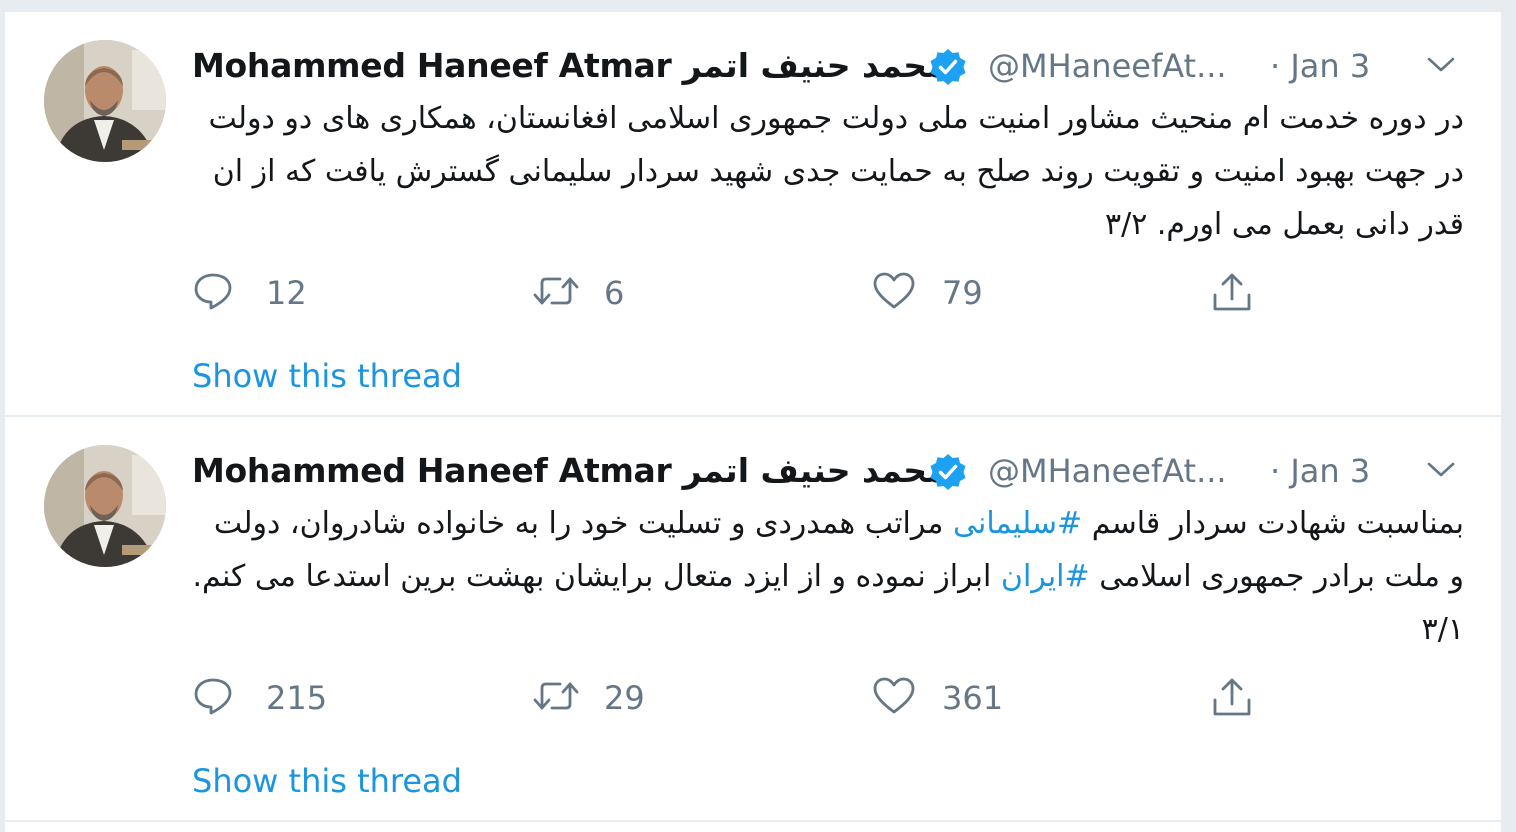  Describe the element at coordinates (297, 698) in the screenshot. I see `reply-count: 215` at that location.